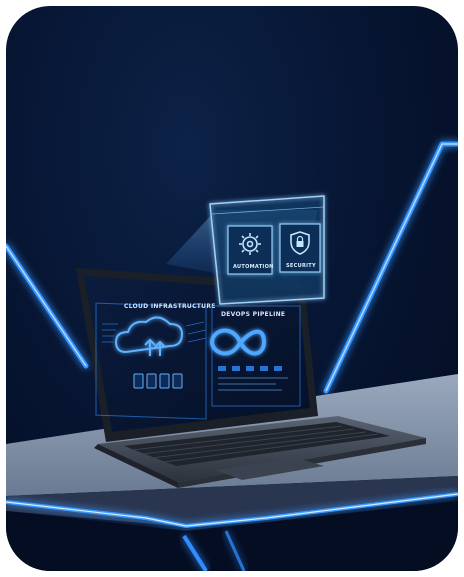 This screenshot has width=464, height=577. I want to click on security-label: SECURITY, so click(301, 266).